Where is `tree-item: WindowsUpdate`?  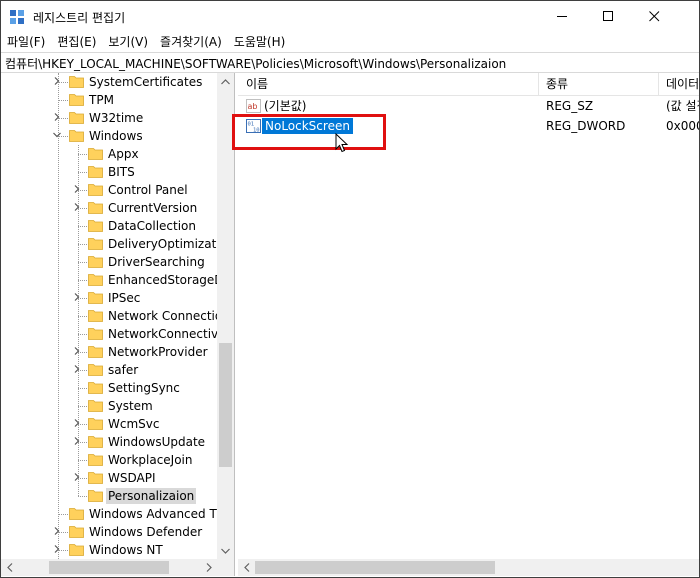 tree-item: WindowsUpdate is located at coordinates (109, 442).